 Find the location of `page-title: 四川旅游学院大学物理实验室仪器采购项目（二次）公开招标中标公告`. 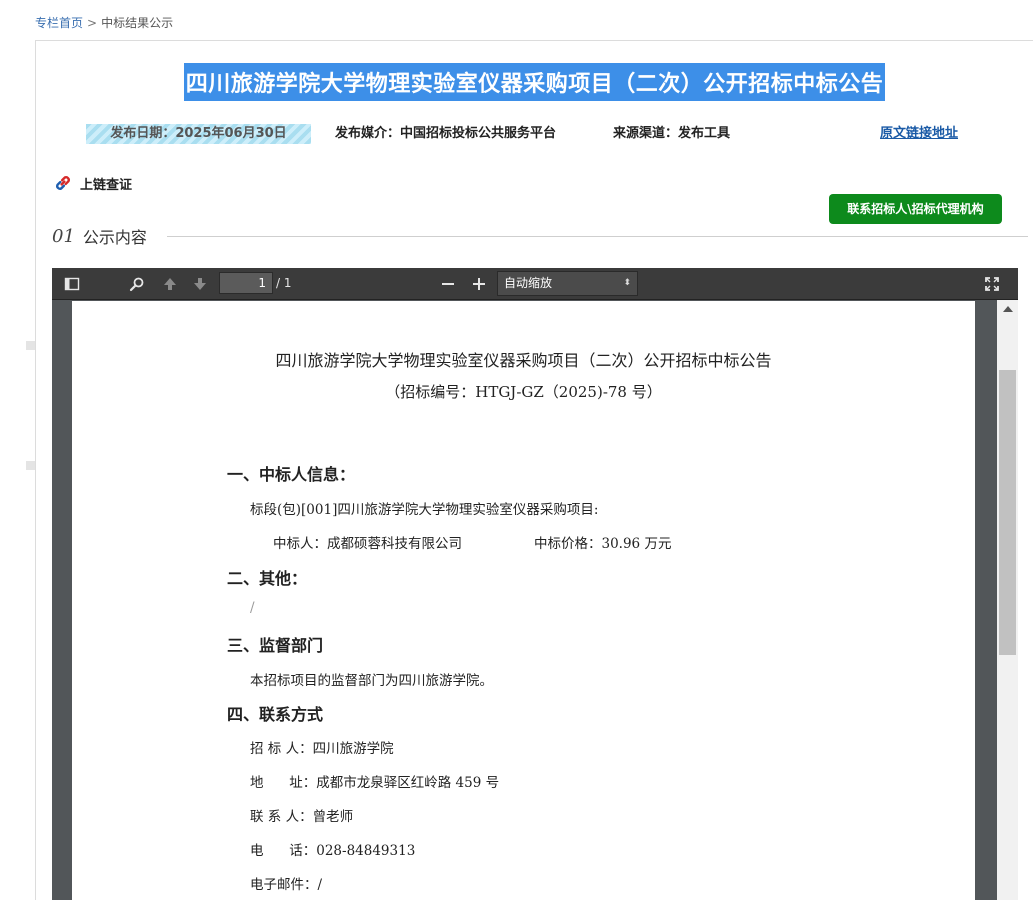

page-title: 四川旅游学院大学物理实验室仪器采购项目（二次）公开招标中标公告 is located at coordinates (534, 82).